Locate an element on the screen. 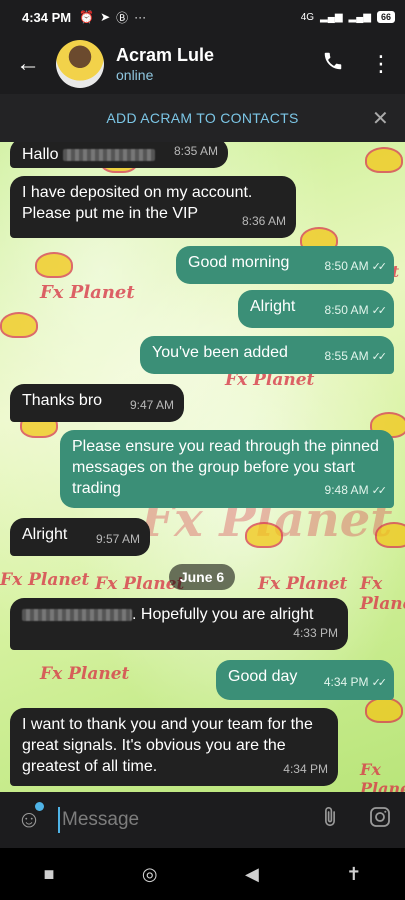  date-separator: June 6 is located at coordinates (202, 577).